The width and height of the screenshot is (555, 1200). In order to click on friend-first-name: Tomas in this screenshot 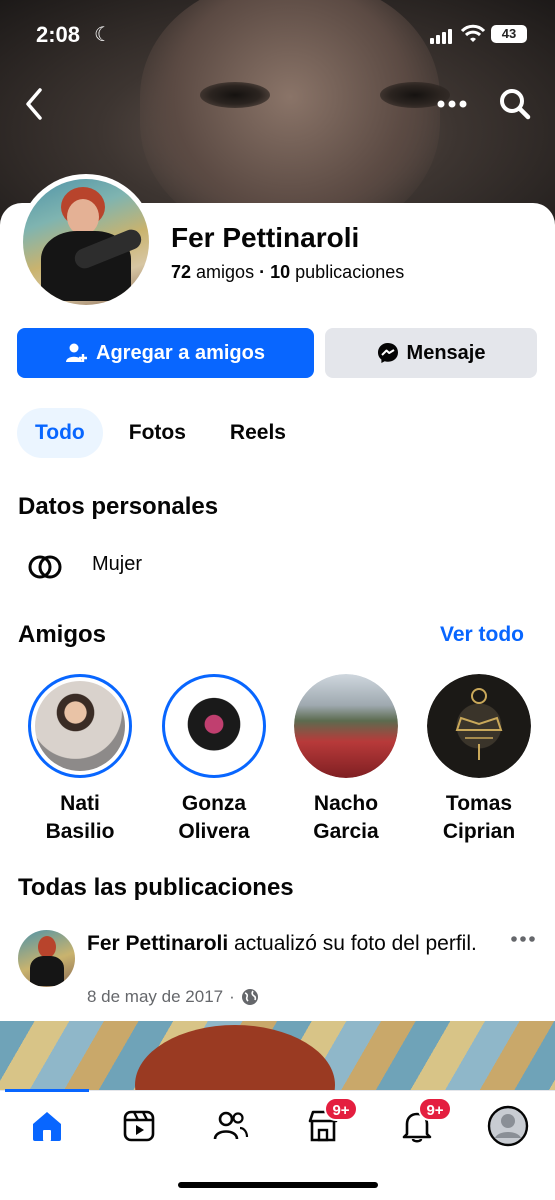, I will do `click(479, 803)`.